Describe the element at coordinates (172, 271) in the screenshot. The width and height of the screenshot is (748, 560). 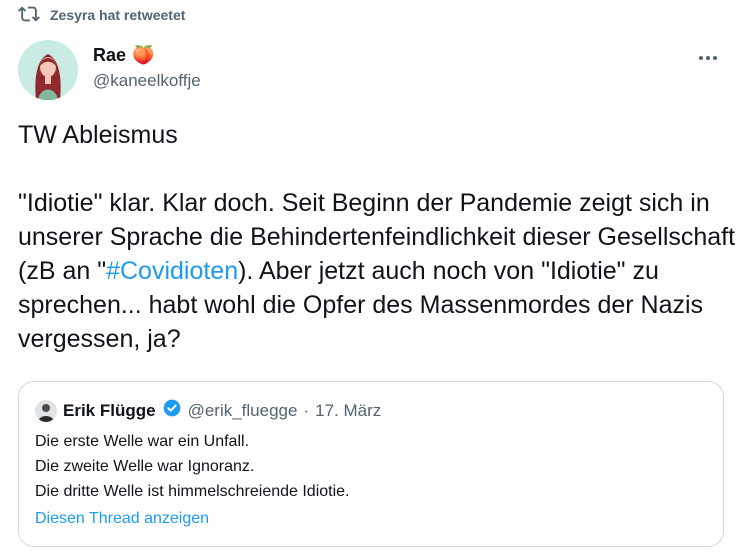
I see `hashtag-link: #Covidioten` at that location.